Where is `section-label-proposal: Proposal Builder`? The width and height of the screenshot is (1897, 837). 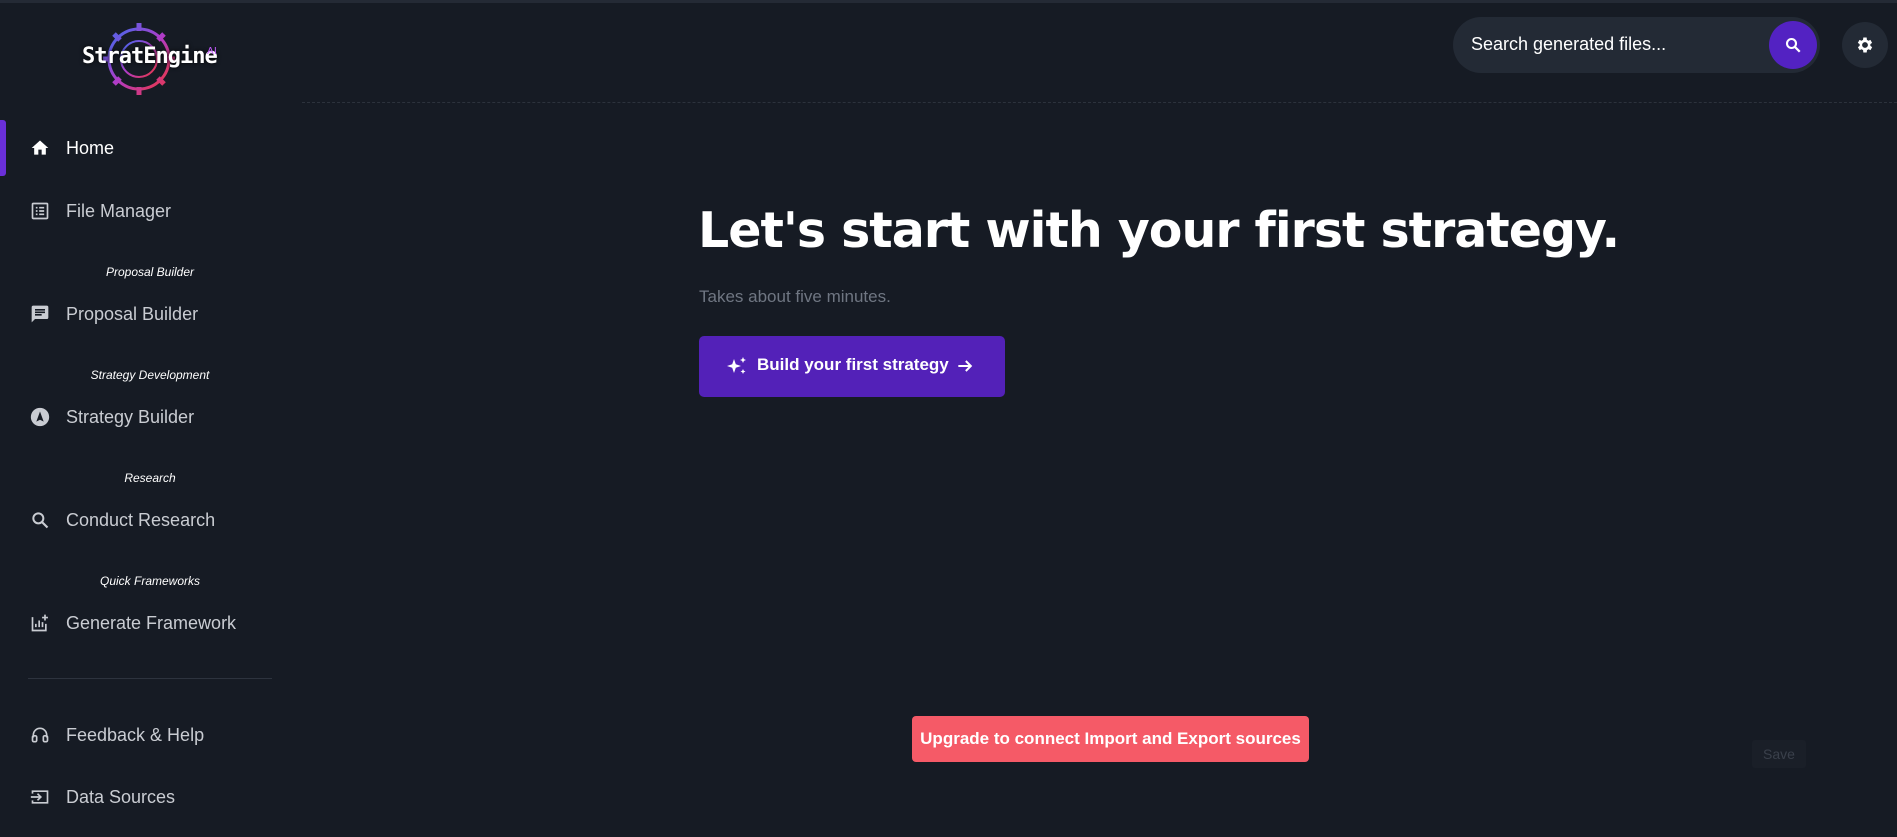
section-label-proposal: Proposal Builder is located at coordinates (150, 272).